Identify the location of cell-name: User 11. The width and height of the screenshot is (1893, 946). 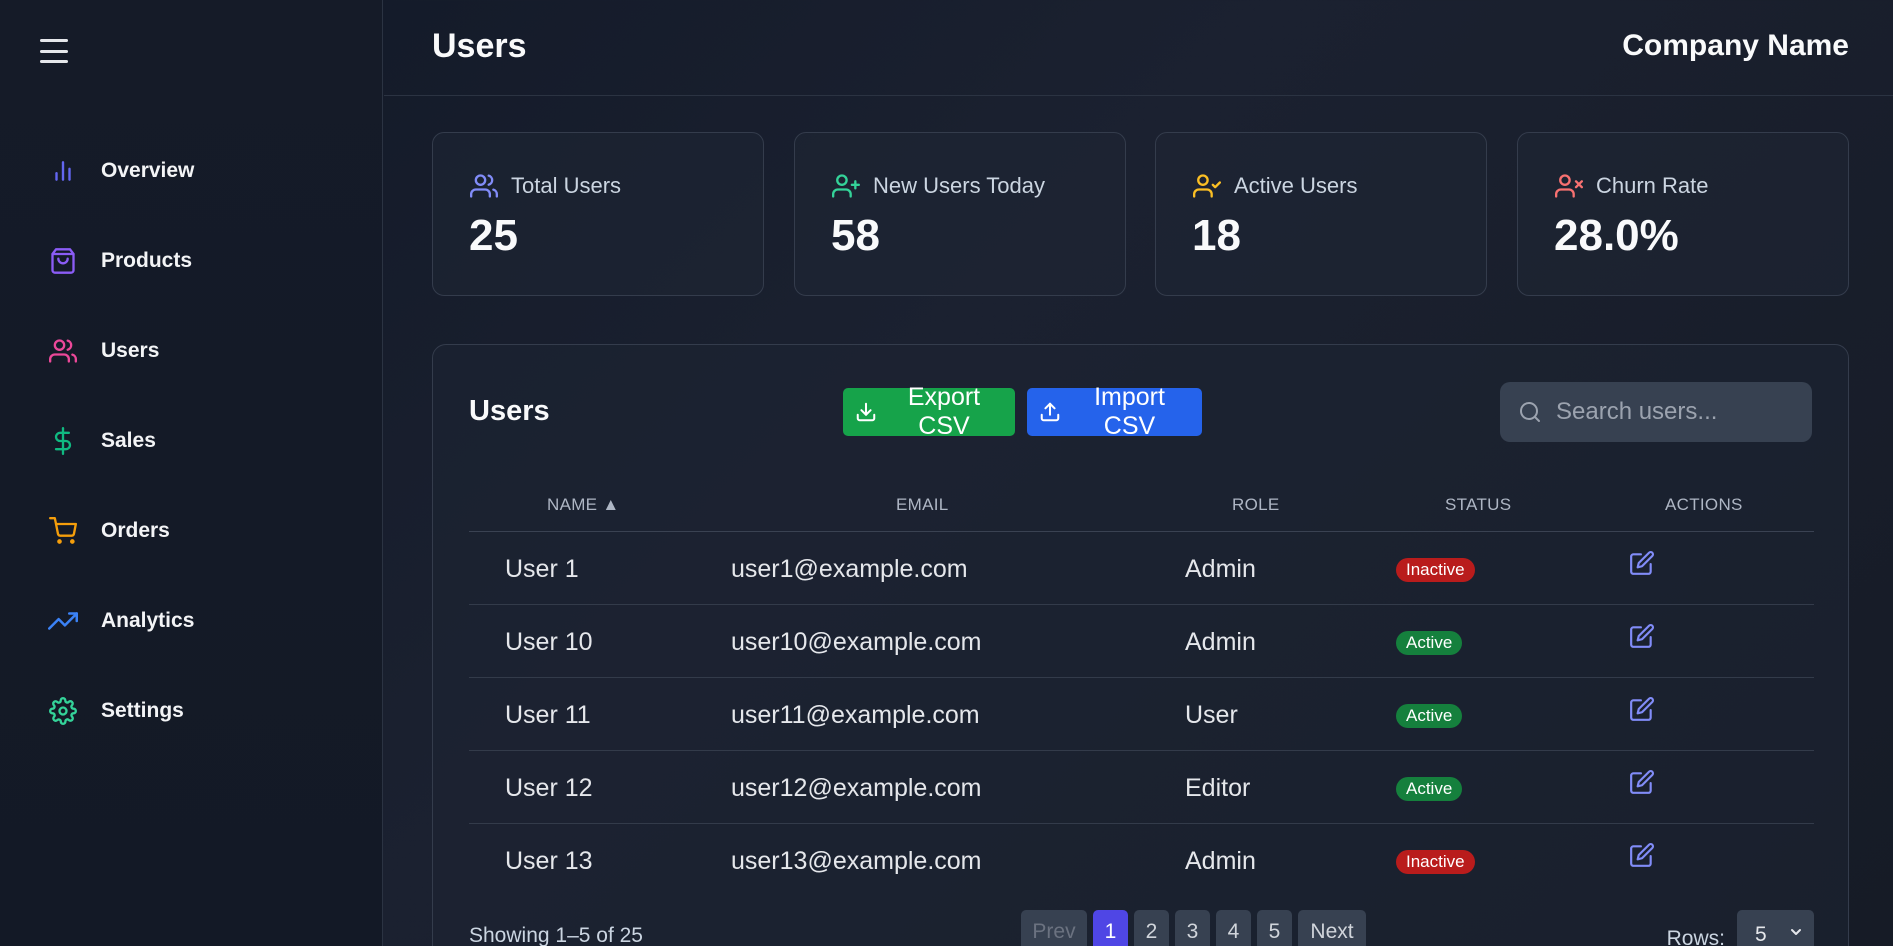
(548, 715).